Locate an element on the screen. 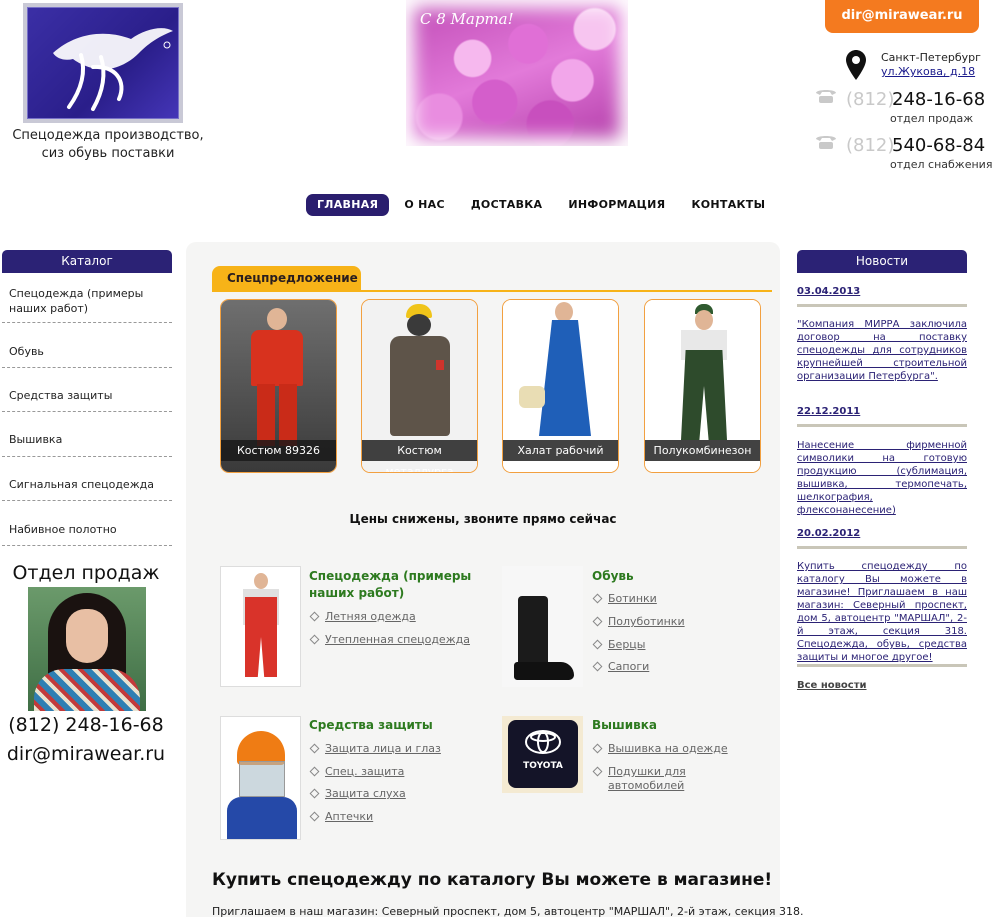  category-link: Летняя одежда is located at coordinates (370, 617).